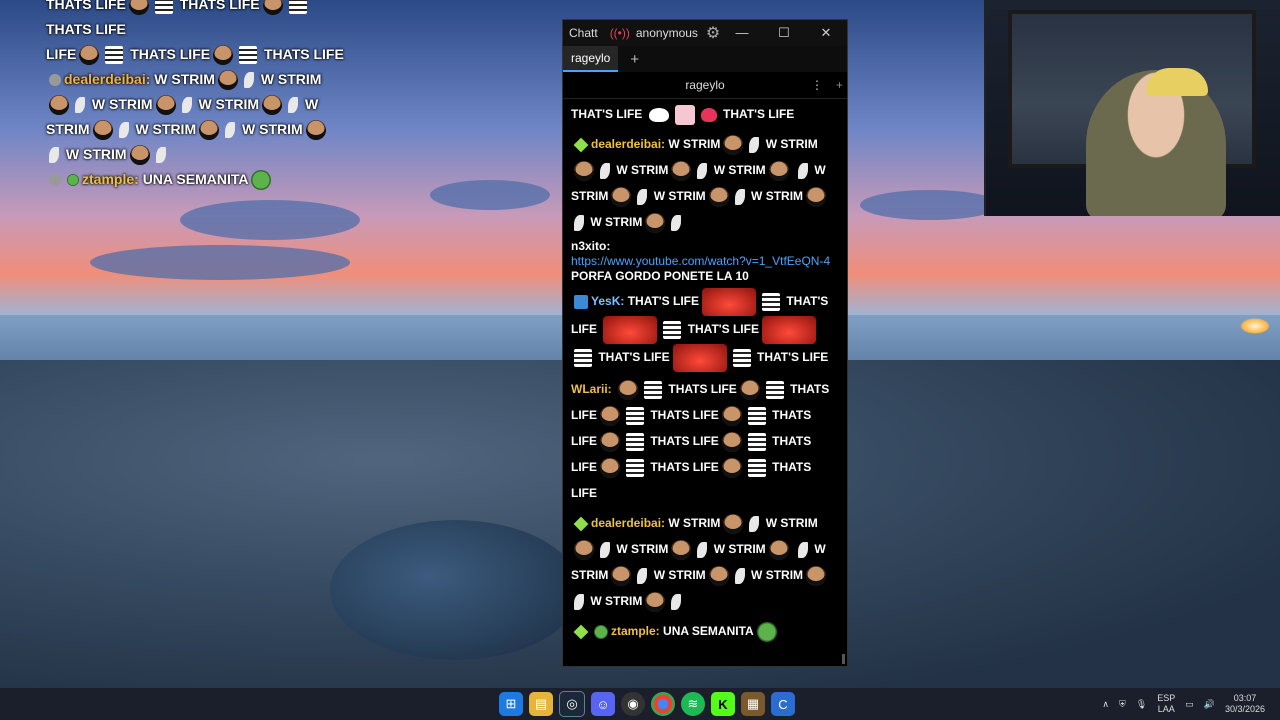  What do you see at coordinates (839, 85) in the screenshot?
I see `add-split-button: +` at bounding box center [839, 85].